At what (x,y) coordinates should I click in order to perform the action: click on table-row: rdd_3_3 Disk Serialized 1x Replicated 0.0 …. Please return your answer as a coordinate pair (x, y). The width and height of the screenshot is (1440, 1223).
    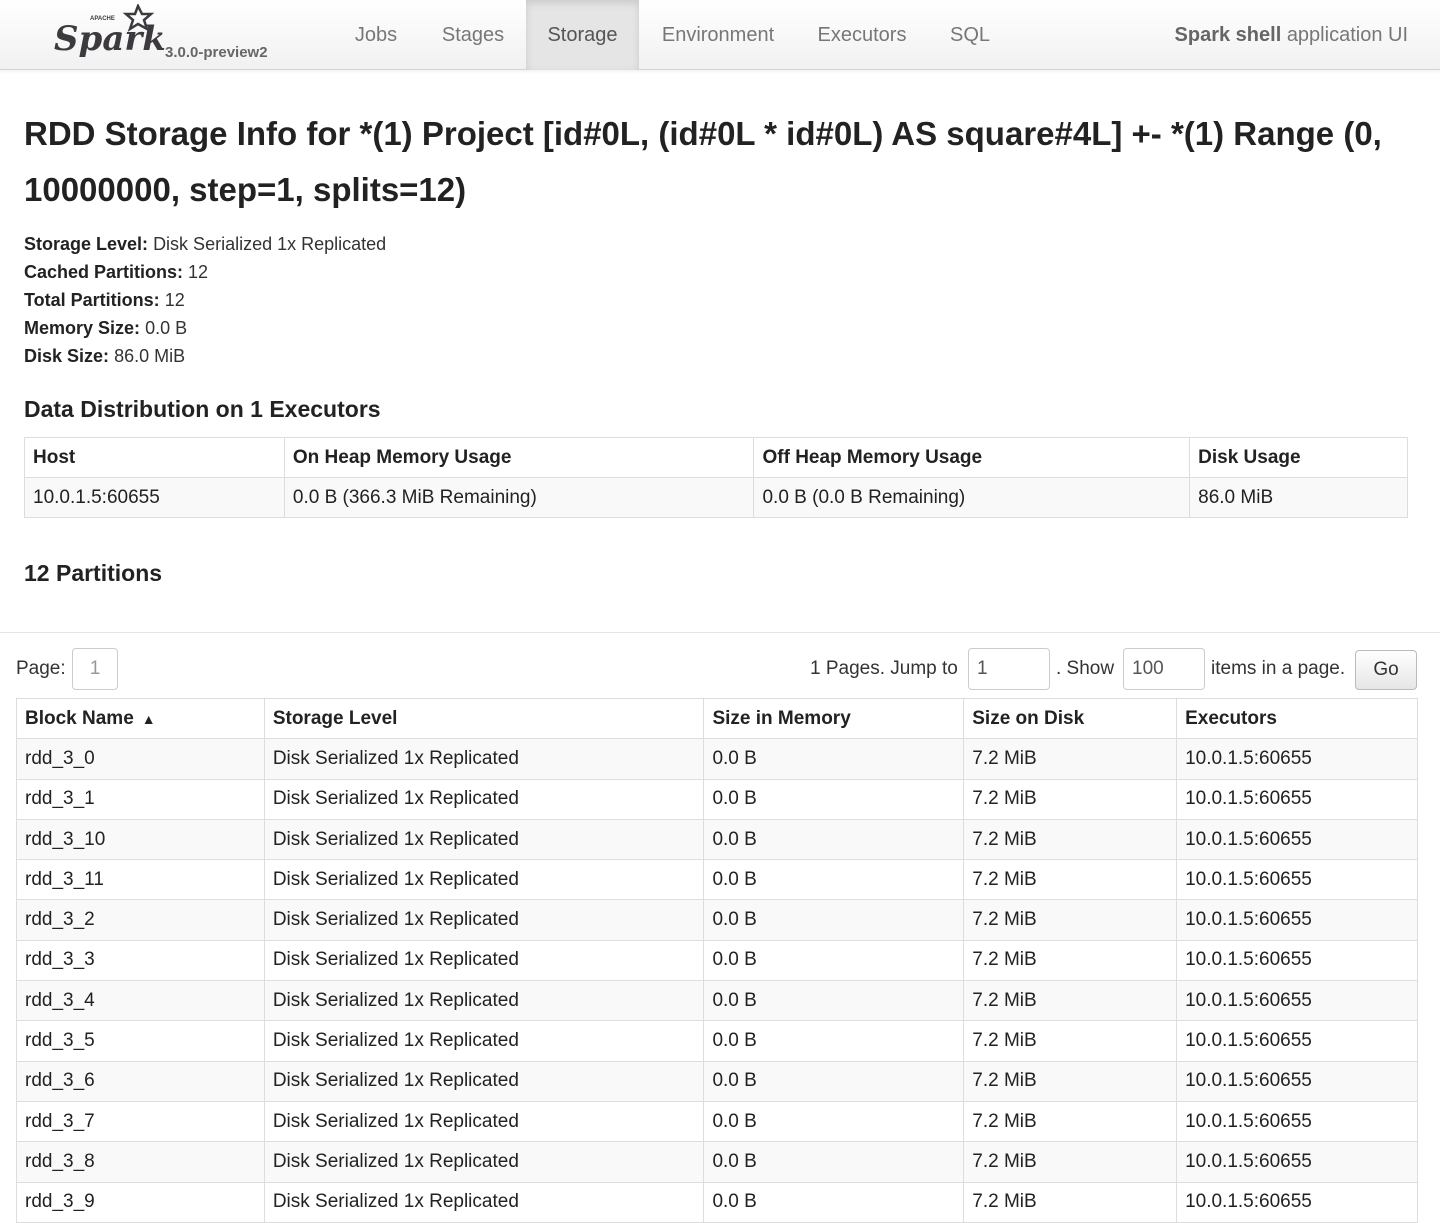
    Looking at the image, I should click on (717, 960).